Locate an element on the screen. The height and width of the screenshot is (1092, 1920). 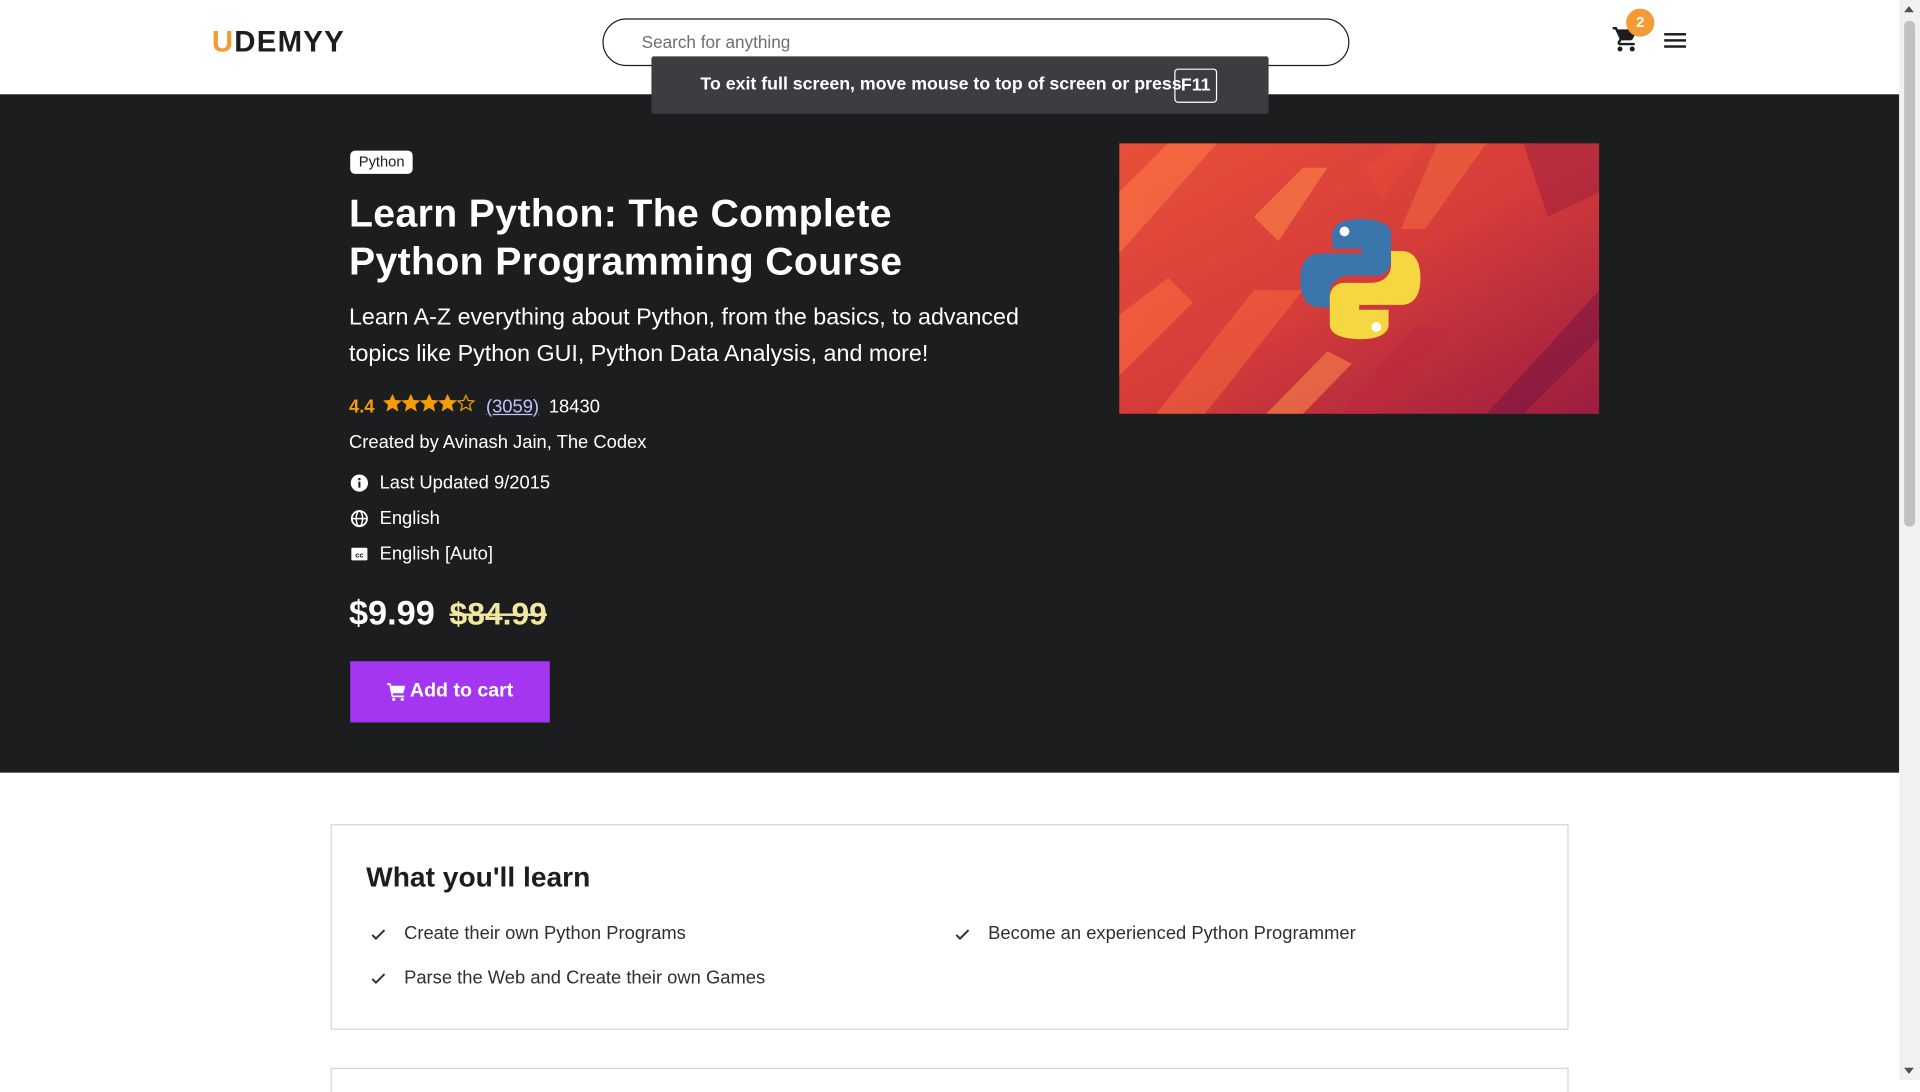
language-text: English is located at coordinates (409, 518).